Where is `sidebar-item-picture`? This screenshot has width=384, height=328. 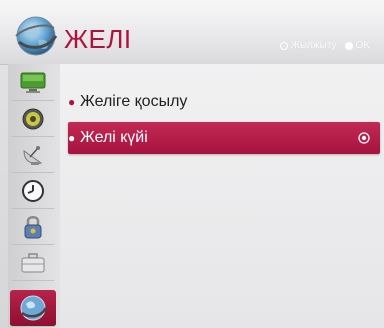 sidebar-item-picture is located at coordinates (33, 83).